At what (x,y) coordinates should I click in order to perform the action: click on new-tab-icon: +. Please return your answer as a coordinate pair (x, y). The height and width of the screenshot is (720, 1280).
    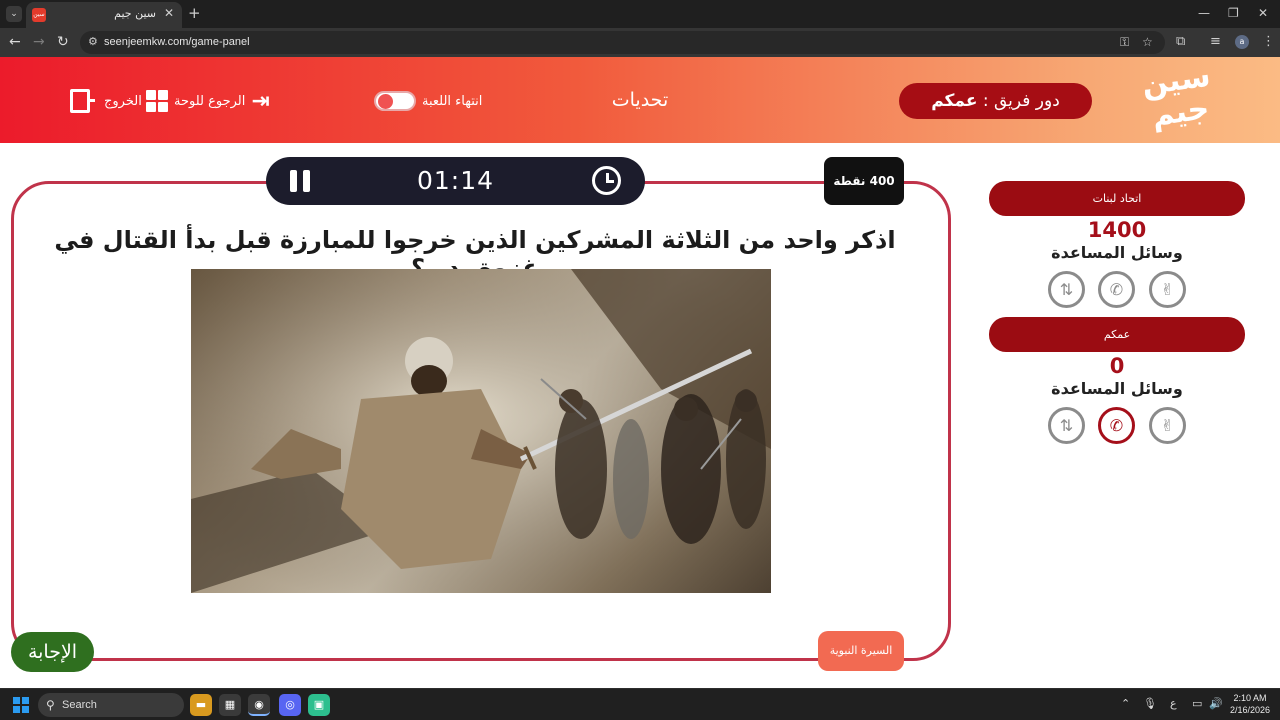
    Looking at the image, I should click on (194, 13).